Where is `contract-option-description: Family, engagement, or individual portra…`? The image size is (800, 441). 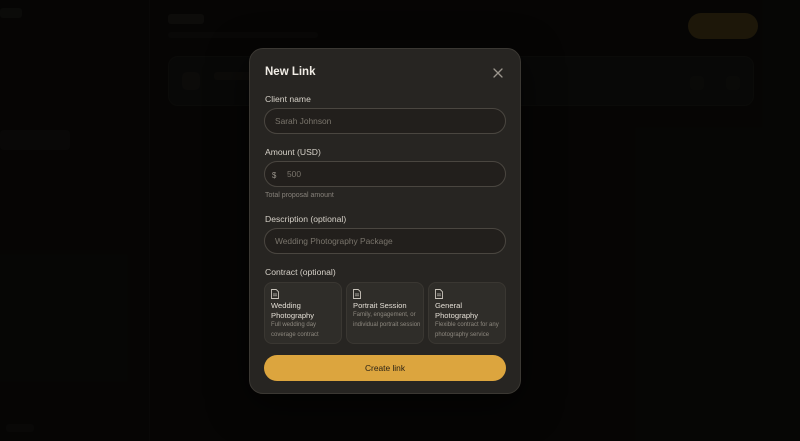
contract-option-description: Family, engagement, or individual portra… is located at coordinates (387, 320).